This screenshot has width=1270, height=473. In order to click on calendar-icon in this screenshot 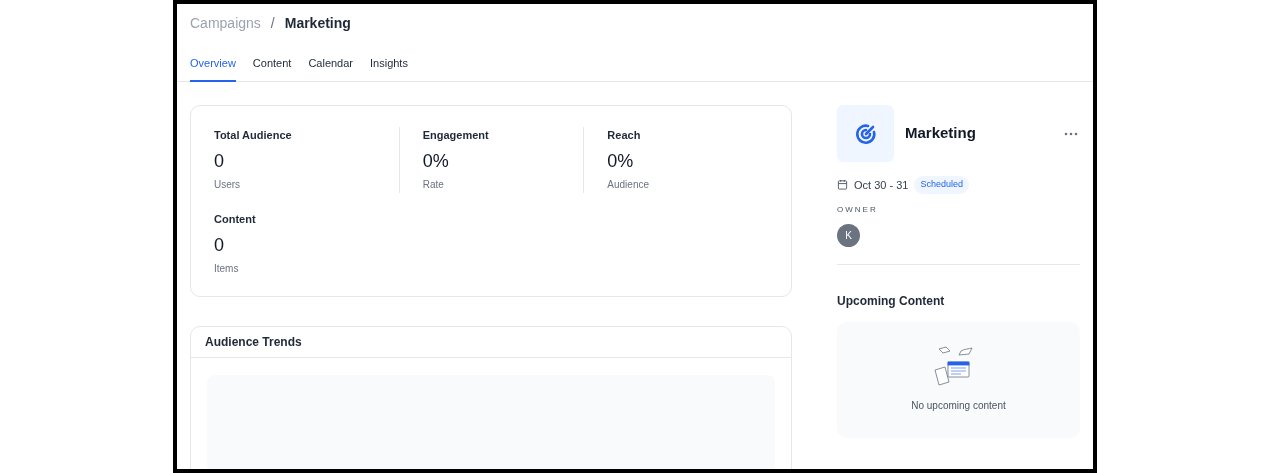, I will do `click(842, 185)`.